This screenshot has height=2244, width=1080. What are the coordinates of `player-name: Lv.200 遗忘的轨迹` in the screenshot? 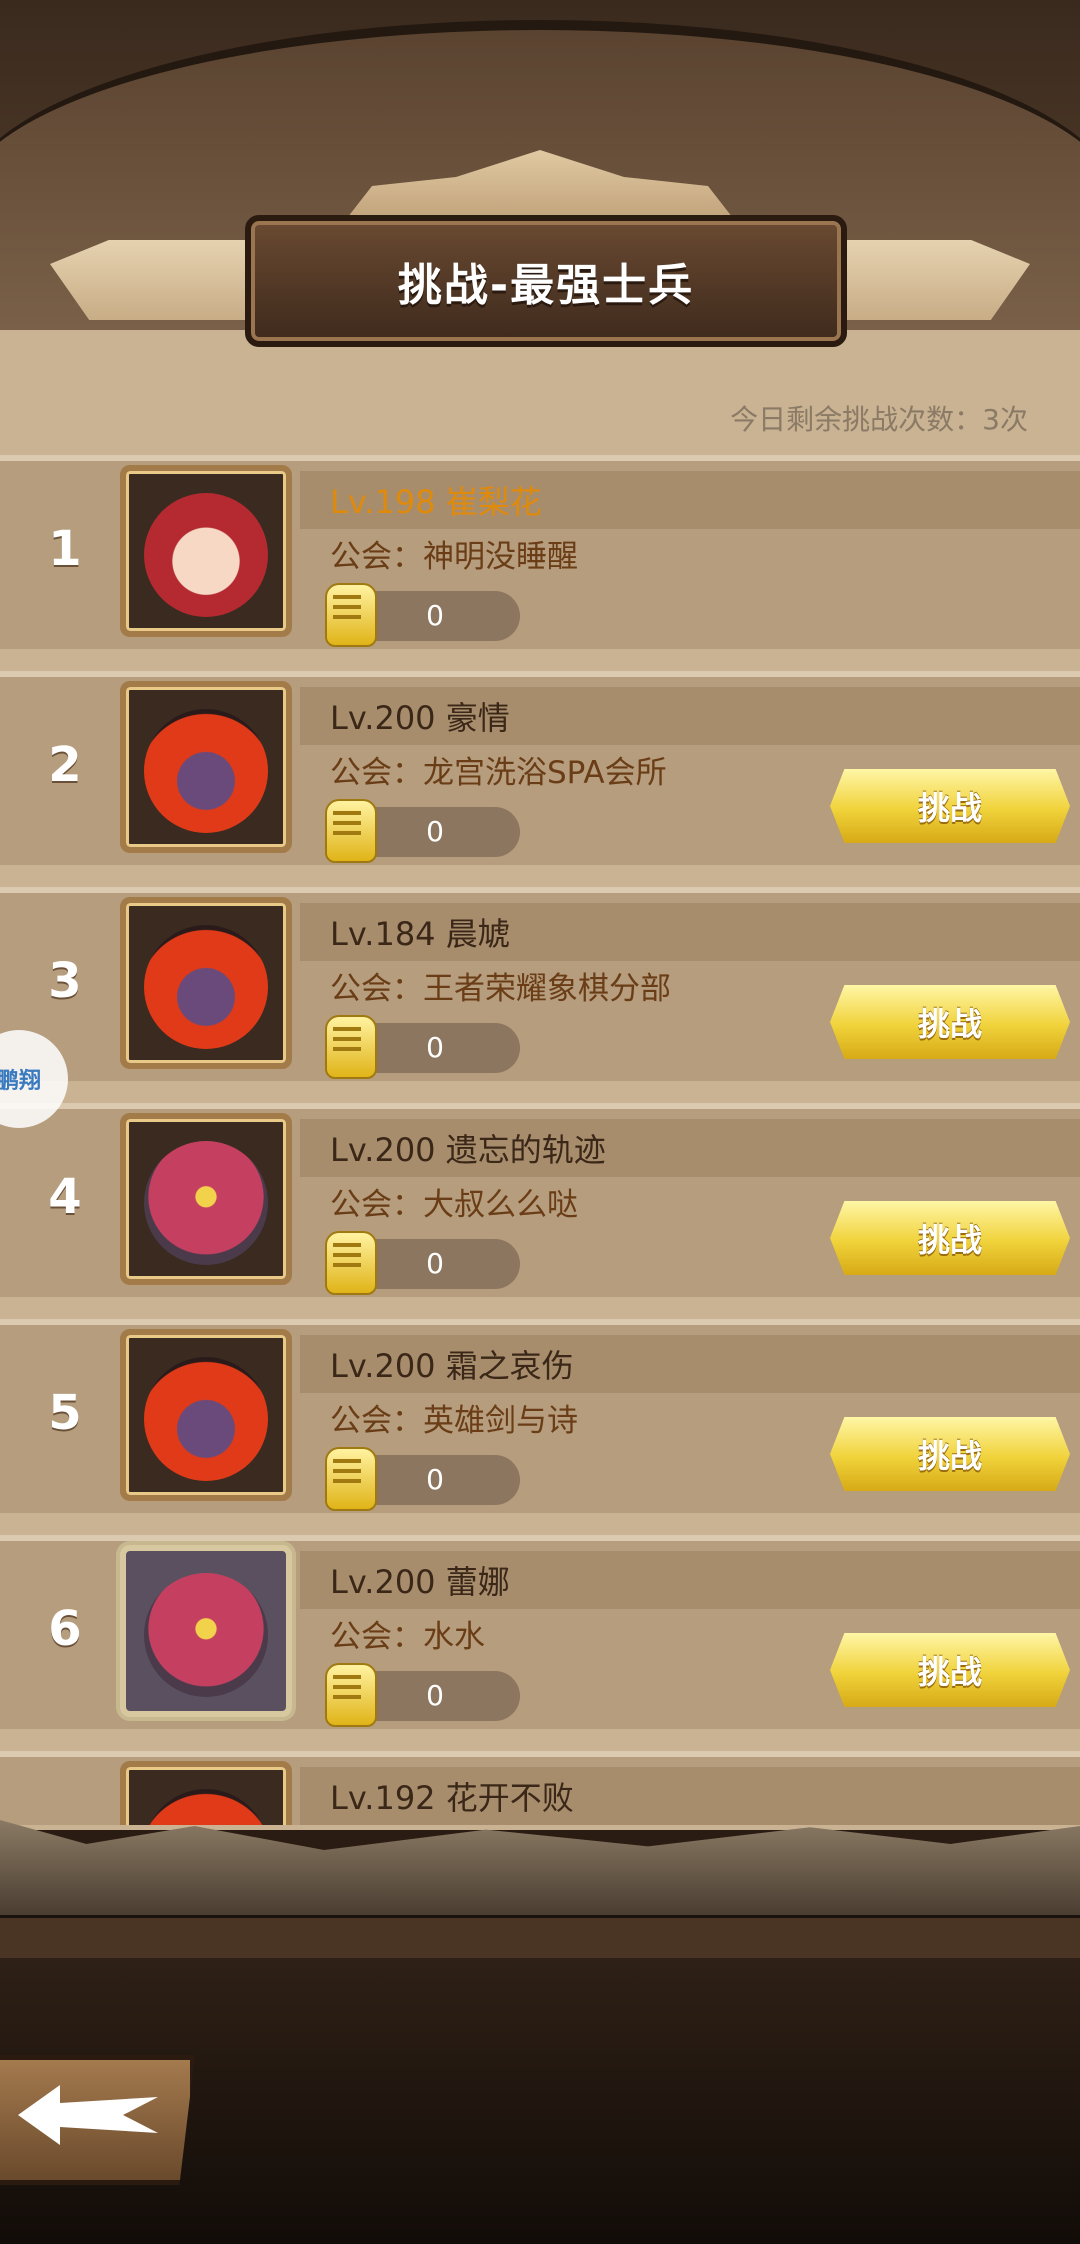 It's located at (468, 1150).